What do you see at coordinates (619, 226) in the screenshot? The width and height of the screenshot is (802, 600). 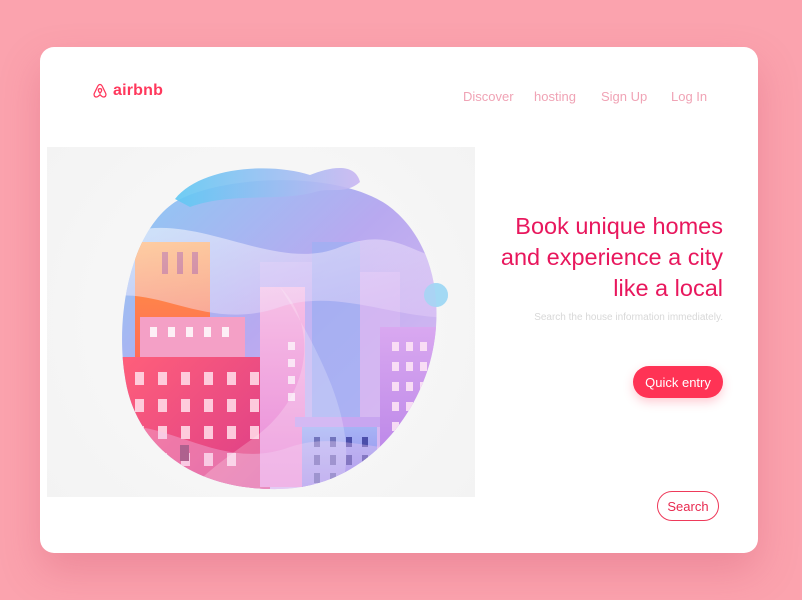 I see `headline-line-1: Book unique homes` at bounding box center [619, 226].